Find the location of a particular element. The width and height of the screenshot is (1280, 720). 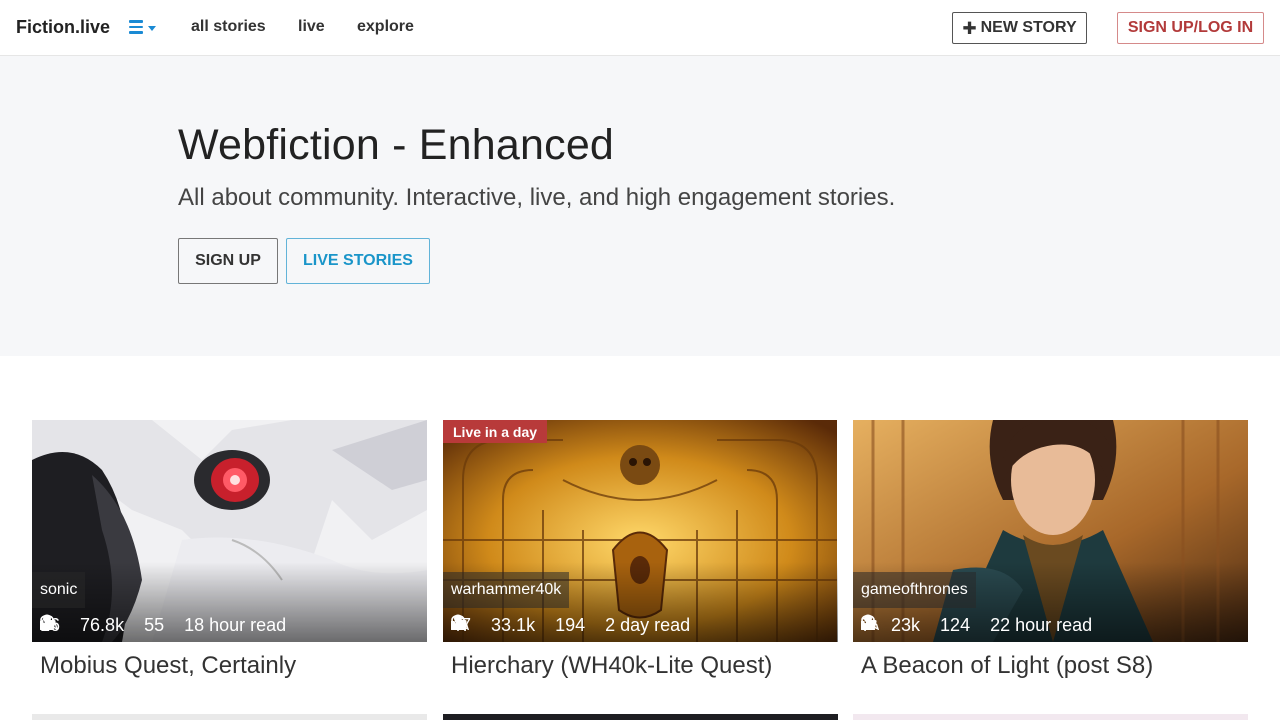

comments-stat: 23k is located at coordinates (890, 625).